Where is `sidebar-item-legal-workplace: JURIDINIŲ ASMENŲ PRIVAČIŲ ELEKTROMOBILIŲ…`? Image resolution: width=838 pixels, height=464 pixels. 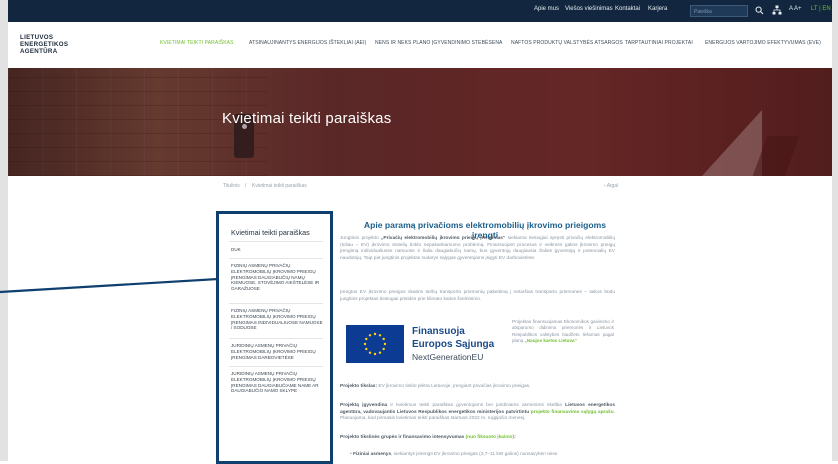 sidebar-item-legal-workplace: JURIDINIŲ ASMENŲ PRIVAČIŲ ELEKTROMOBILIŲ… is located at coordinates (278, 351).